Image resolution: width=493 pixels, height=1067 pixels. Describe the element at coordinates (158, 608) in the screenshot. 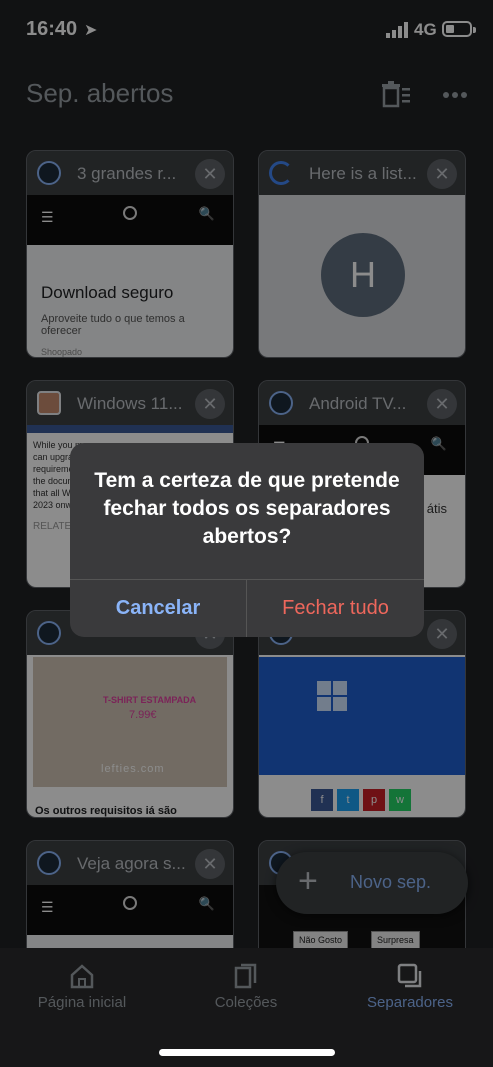

I see `cancel-button: Cancelar` at that location.